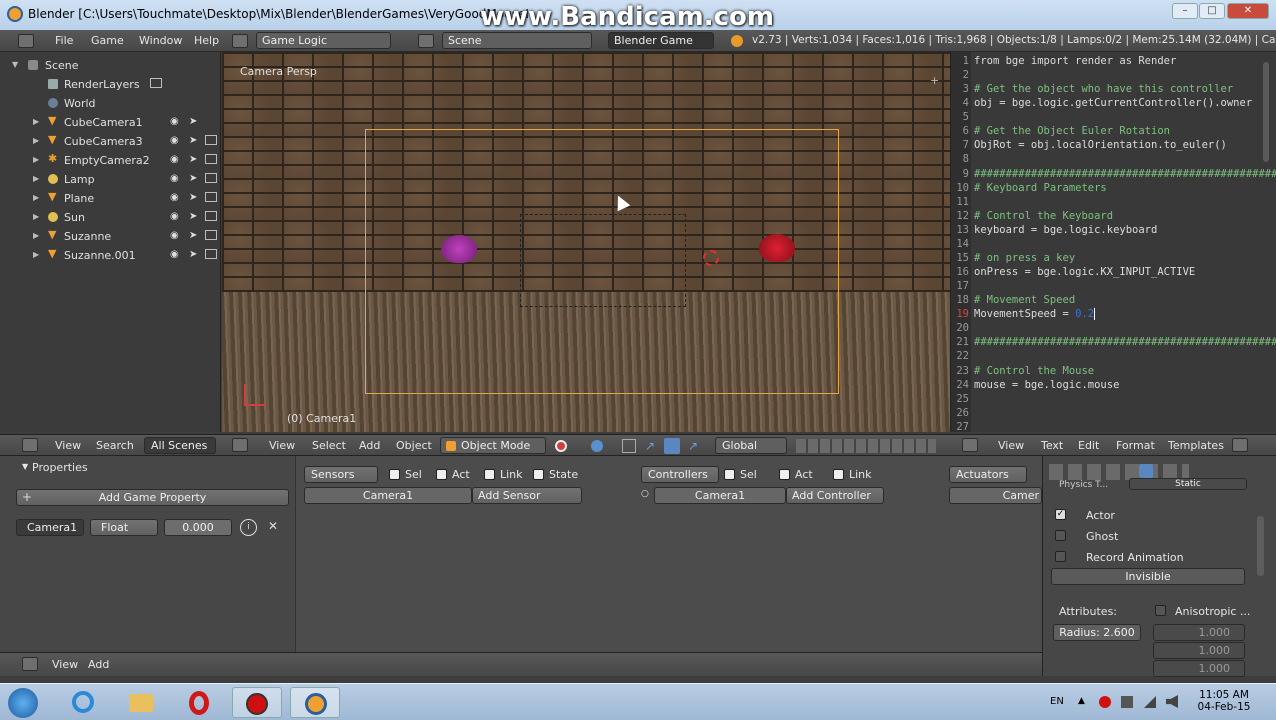 The height and width of the screenshot is (720, 1276). Describe the element at coordinates (1160, 610) in the screenshot. I see `anisotropic-checkbox` at that location.